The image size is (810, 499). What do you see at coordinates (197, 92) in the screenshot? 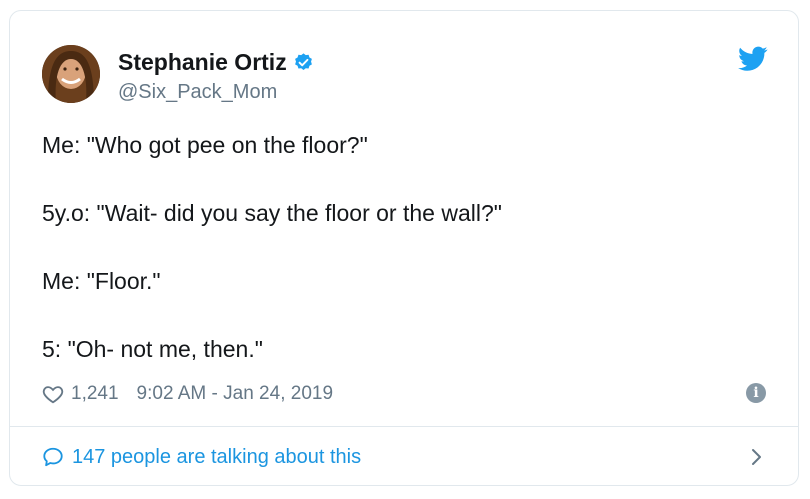
I see `author-handle: @Six_Pack_Mom` at bounding box center [197, 92].